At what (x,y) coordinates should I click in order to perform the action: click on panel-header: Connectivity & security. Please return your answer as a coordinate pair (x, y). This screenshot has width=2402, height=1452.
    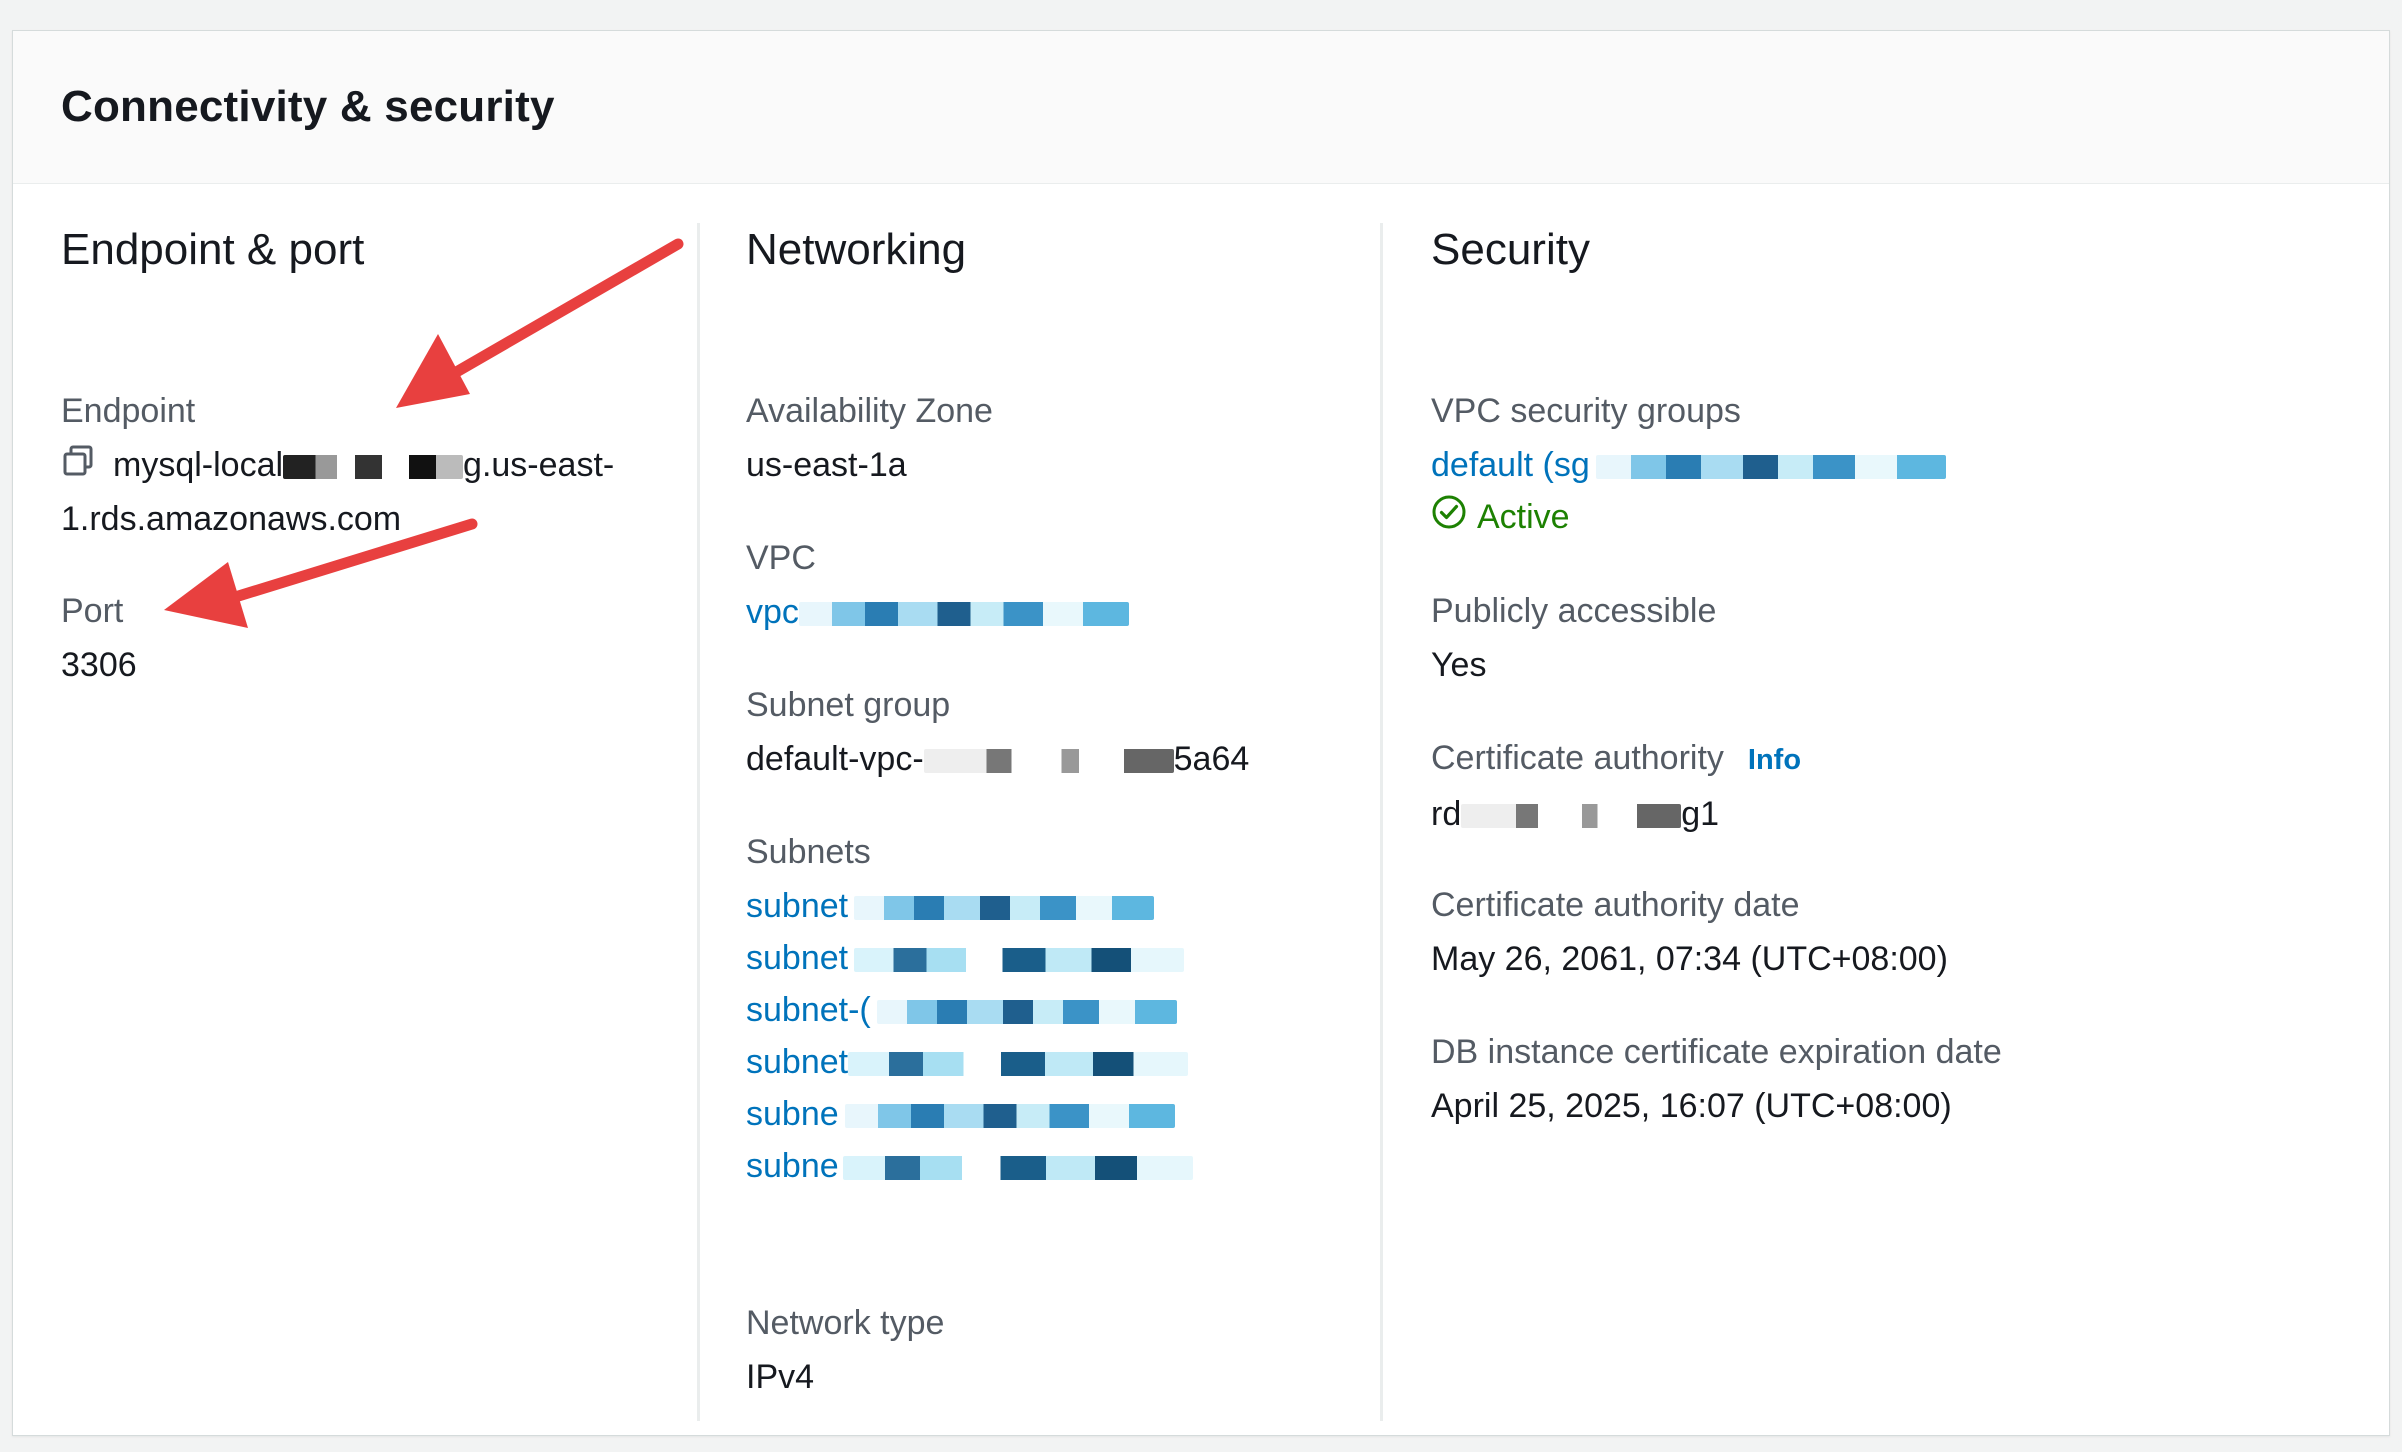
    Looking at the image, I should click on (1201, 107).